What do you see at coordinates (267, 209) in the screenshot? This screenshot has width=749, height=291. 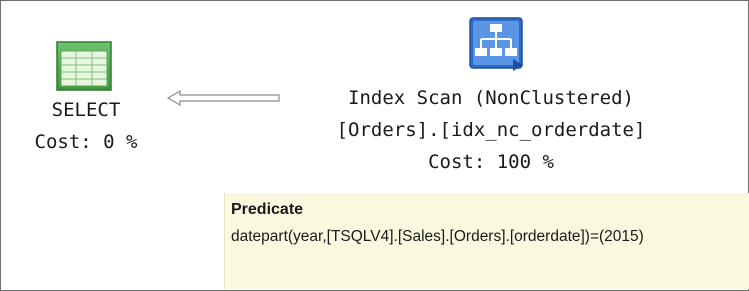 I see `predicate-heading: Predicate` at bounding box center [267, 209].